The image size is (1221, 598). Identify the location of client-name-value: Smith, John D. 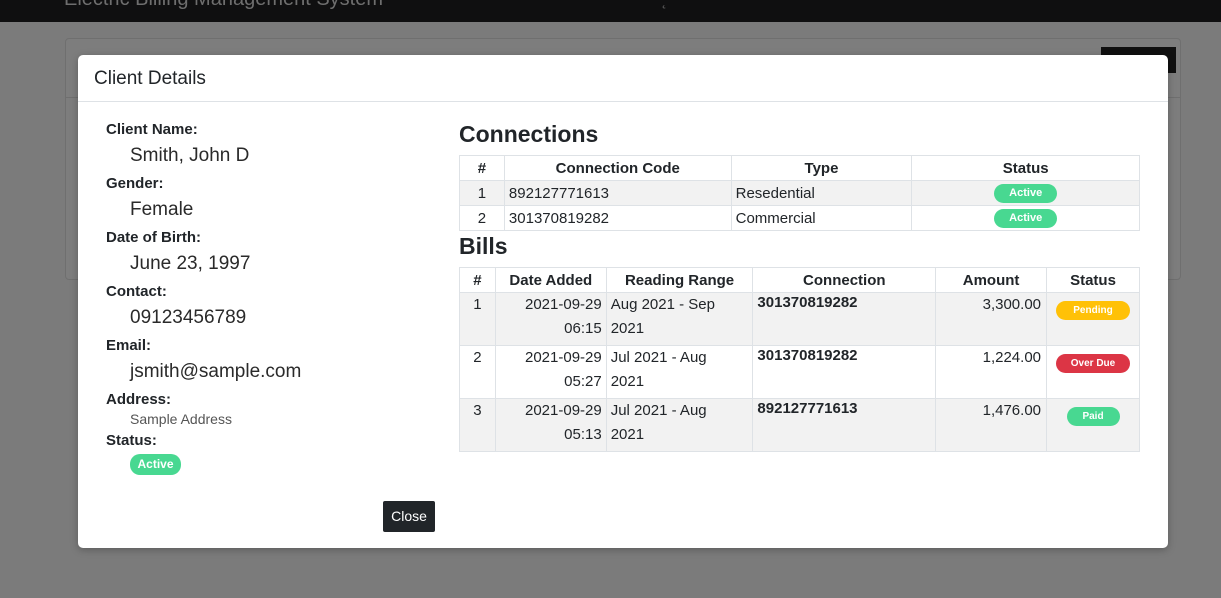
(190, 155).